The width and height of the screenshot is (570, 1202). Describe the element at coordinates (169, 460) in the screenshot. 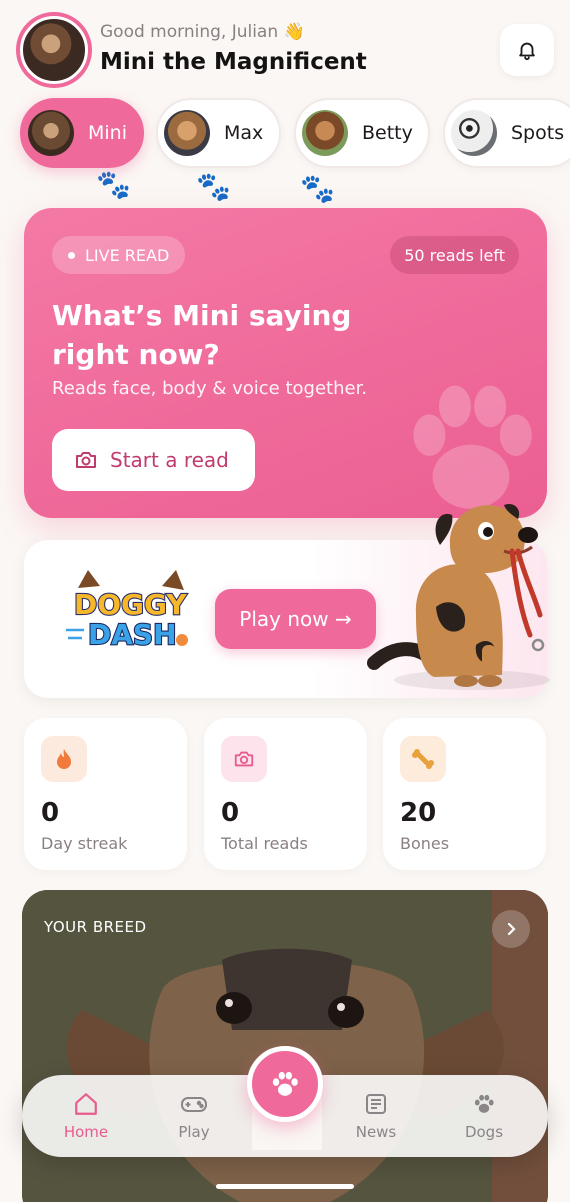

I see `start-read-label: Start a read` at that location.